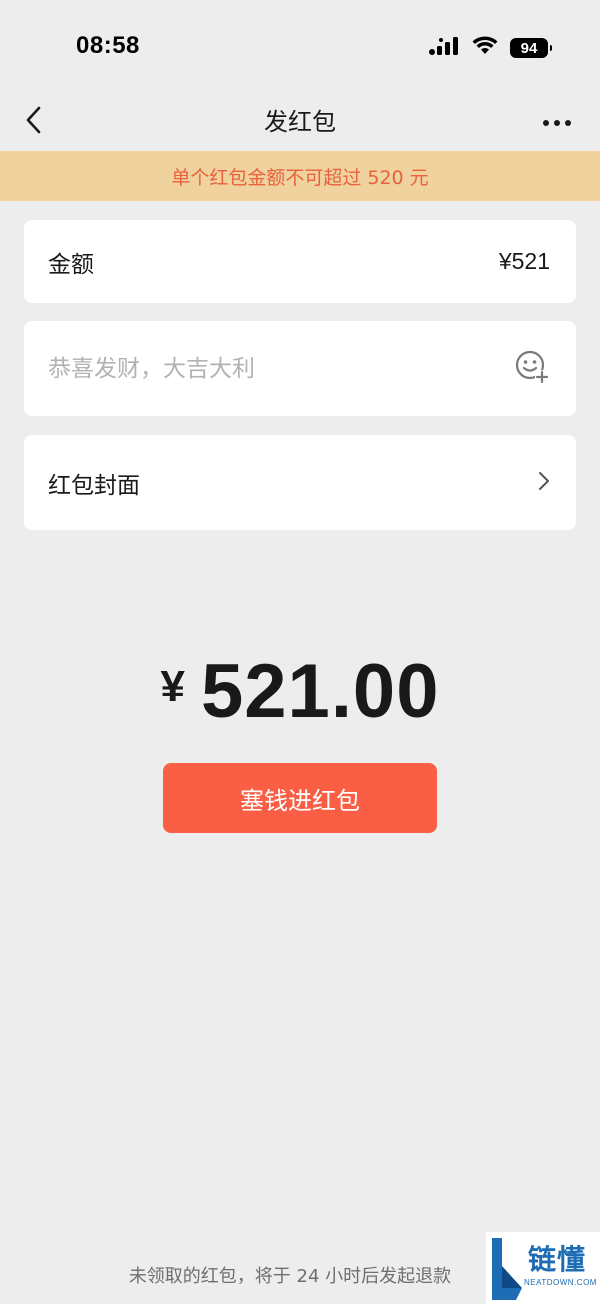  I want to click on cover-row: 红包封面, so click(300, 482).